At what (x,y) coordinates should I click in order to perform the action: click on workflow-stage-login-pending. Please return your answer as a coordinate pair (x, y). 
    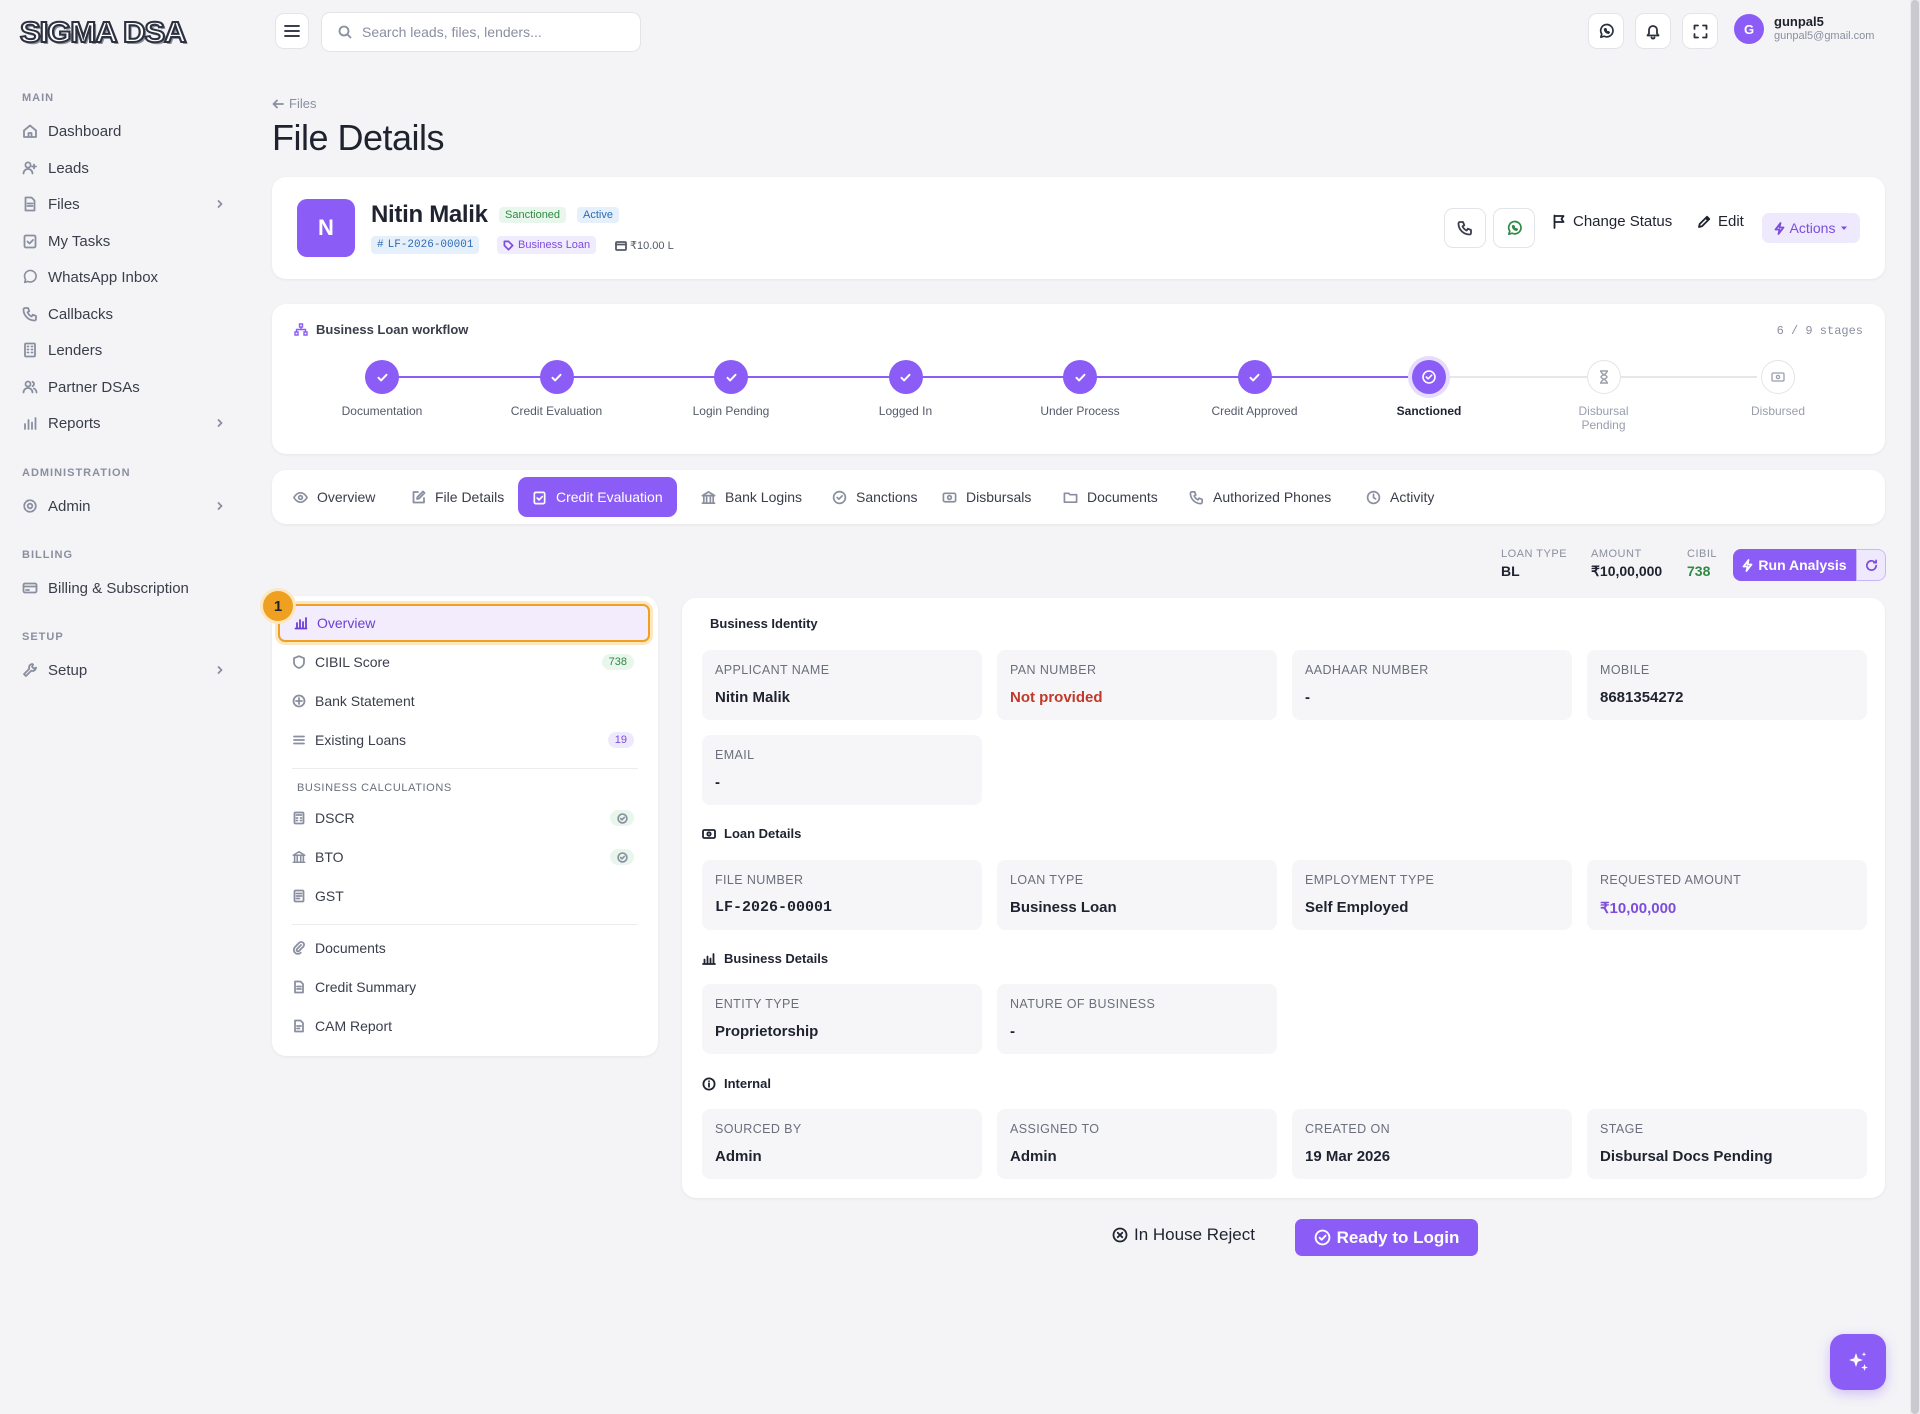
    Looking at the image, I should click on (731, 377).